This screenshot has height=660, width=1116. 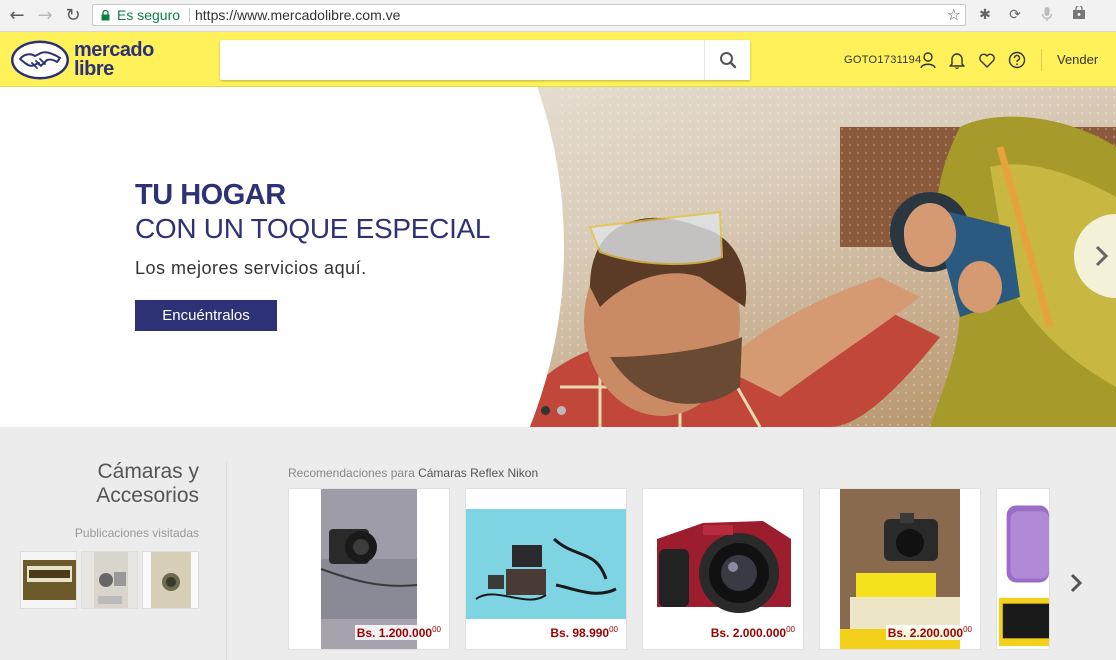 I want to click on carousel-dot-active, so click(x=545, y=410).